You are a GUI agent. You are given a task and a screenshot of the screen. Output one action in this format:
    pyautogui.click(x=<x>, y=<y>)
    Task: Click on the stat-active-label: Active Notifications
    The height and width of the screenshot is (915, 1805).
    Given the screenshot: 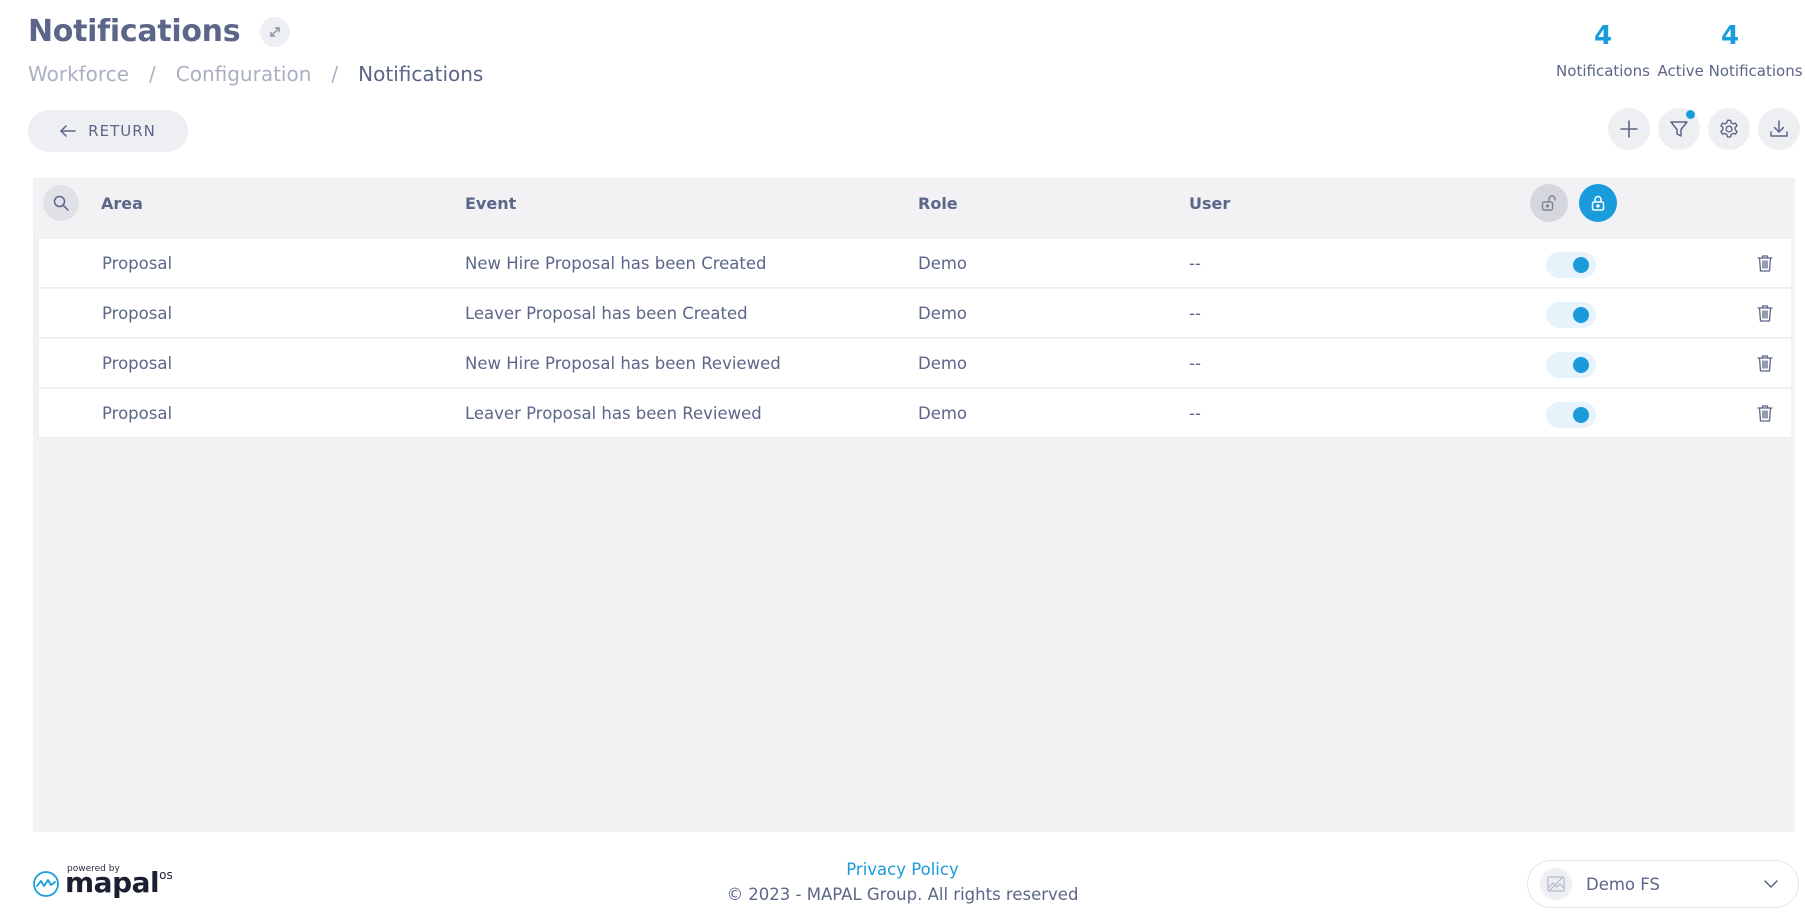 What is the action you would take?
    pyautogui.click(x=1730, y=71)
    